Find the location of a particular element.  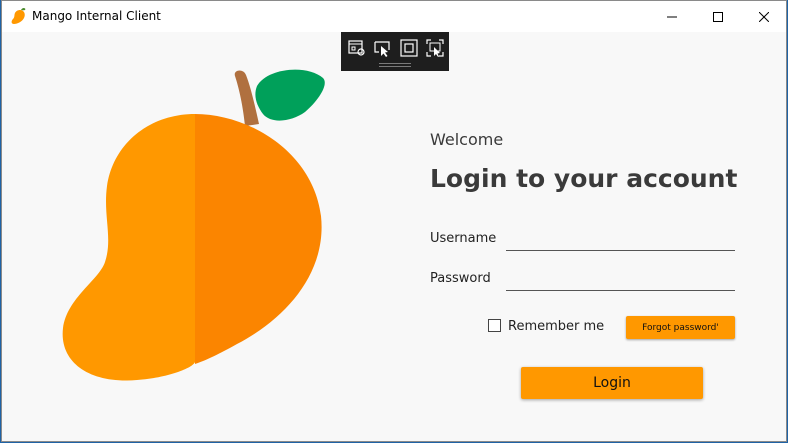

remember-me-checkbox is located at coordinates (494, 325).